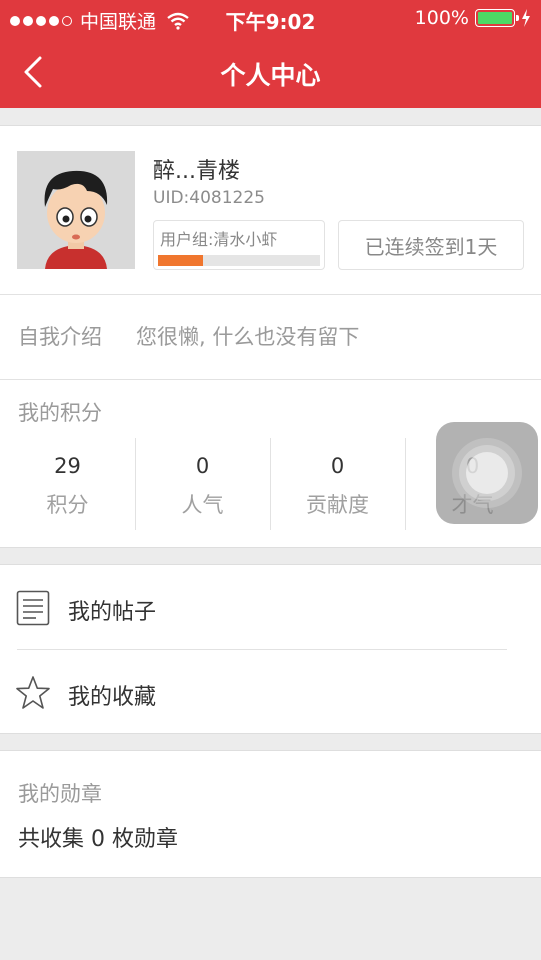  Describe the element at coordinates (67, 484) in the screenshot. I see `stat-points: 29 积分` at that location.